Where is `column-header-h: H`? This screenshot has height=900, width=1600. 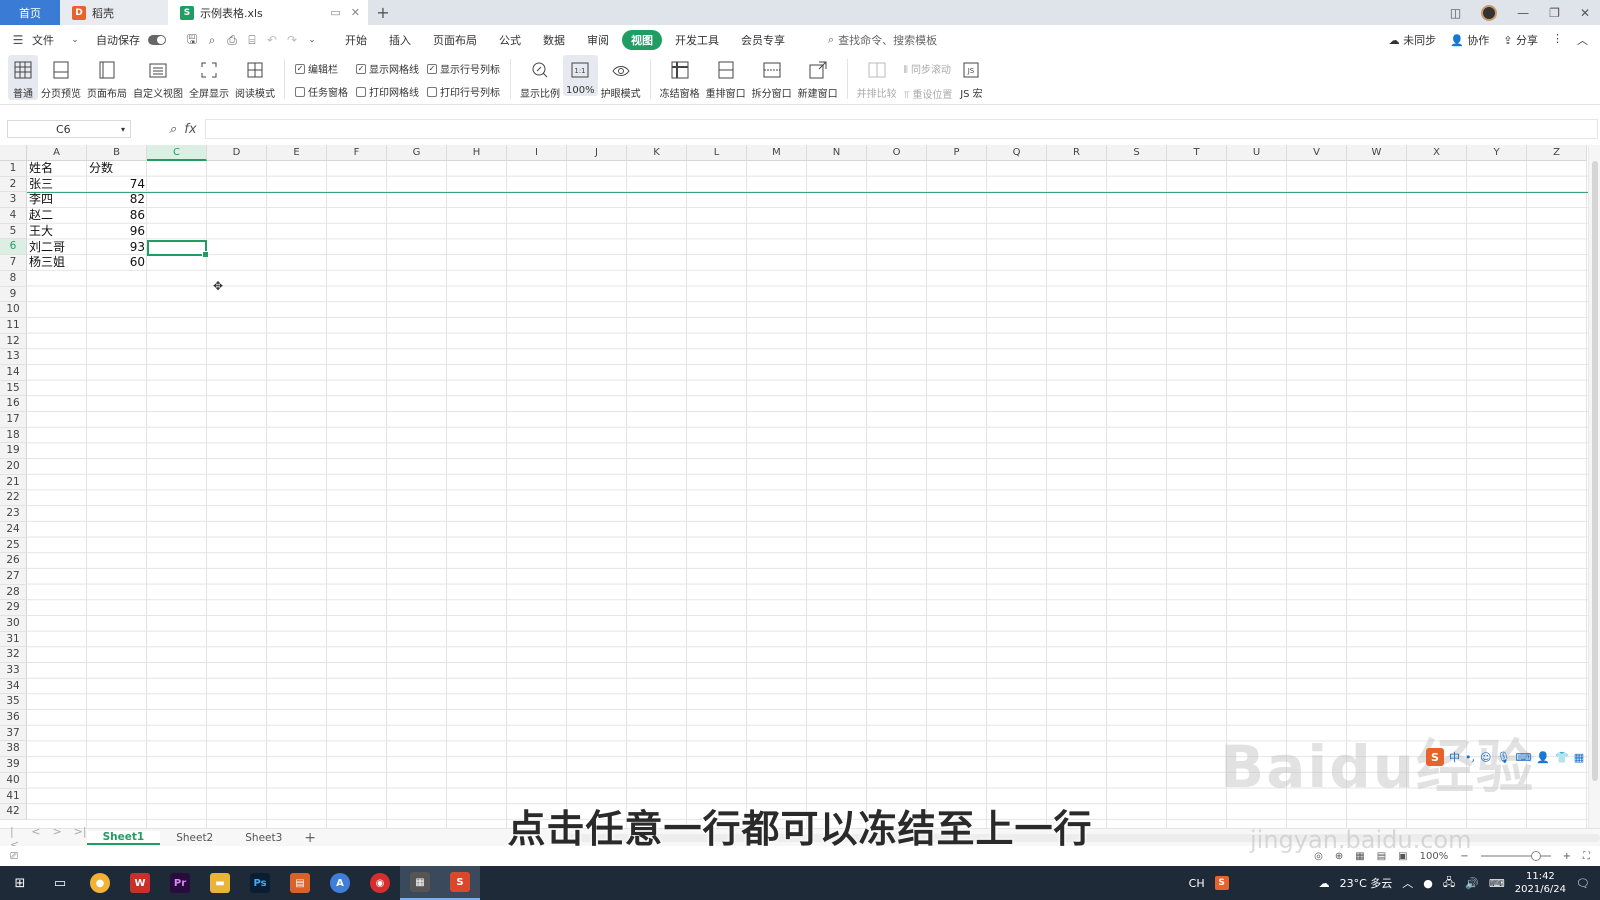 column-header-h: H is located at coordinates (477, 153).